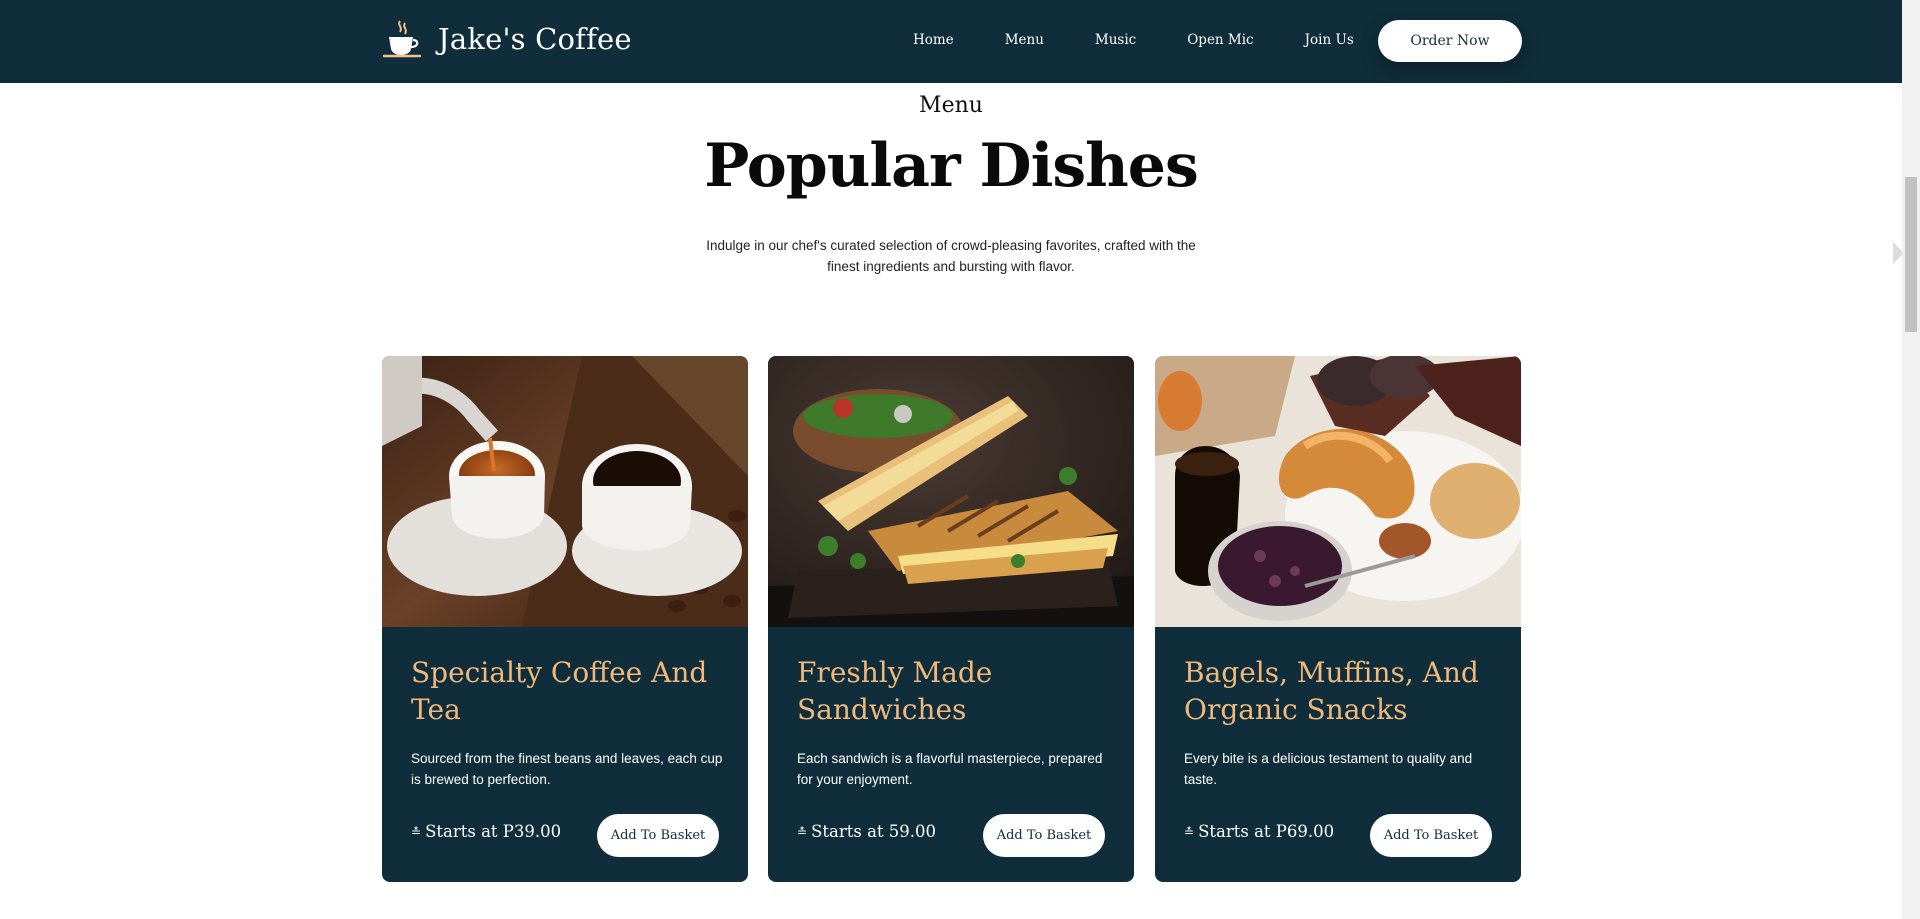 This screenshot has width=1920, height=919. I want to click on card-title: Freshly Made Sandwiches, so click(895, 691).